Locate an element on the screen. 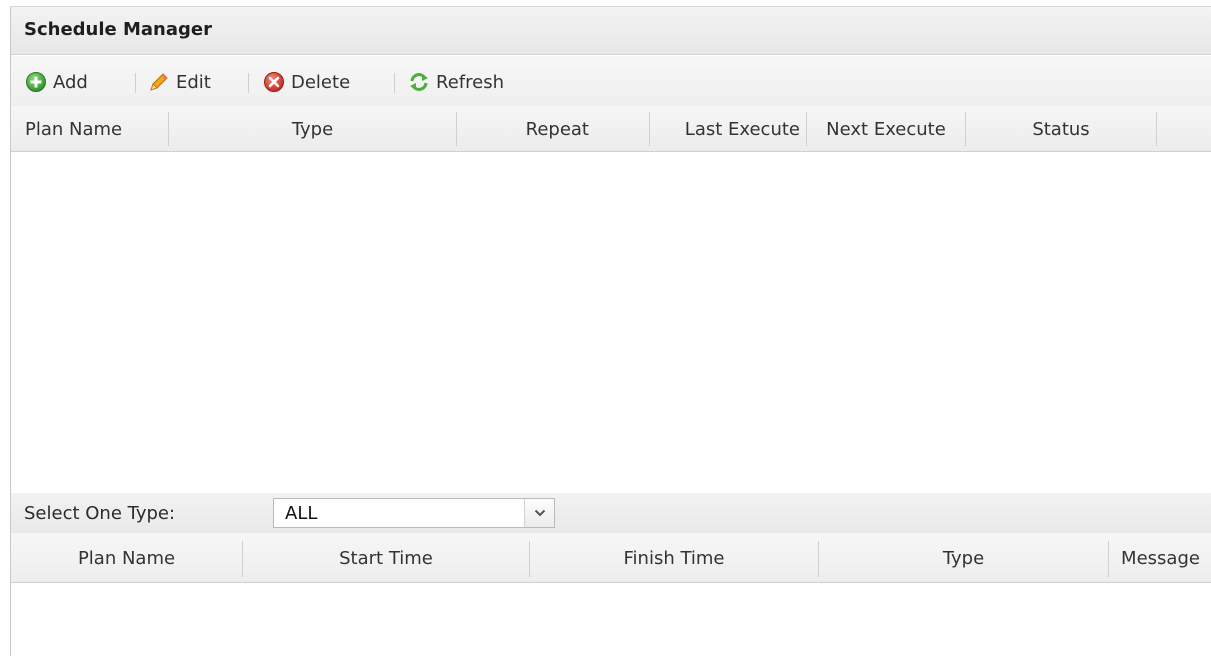 This screenshot has width=1211, height=657. column-next-execute: Next Execute is located at coordinates (886, 129).